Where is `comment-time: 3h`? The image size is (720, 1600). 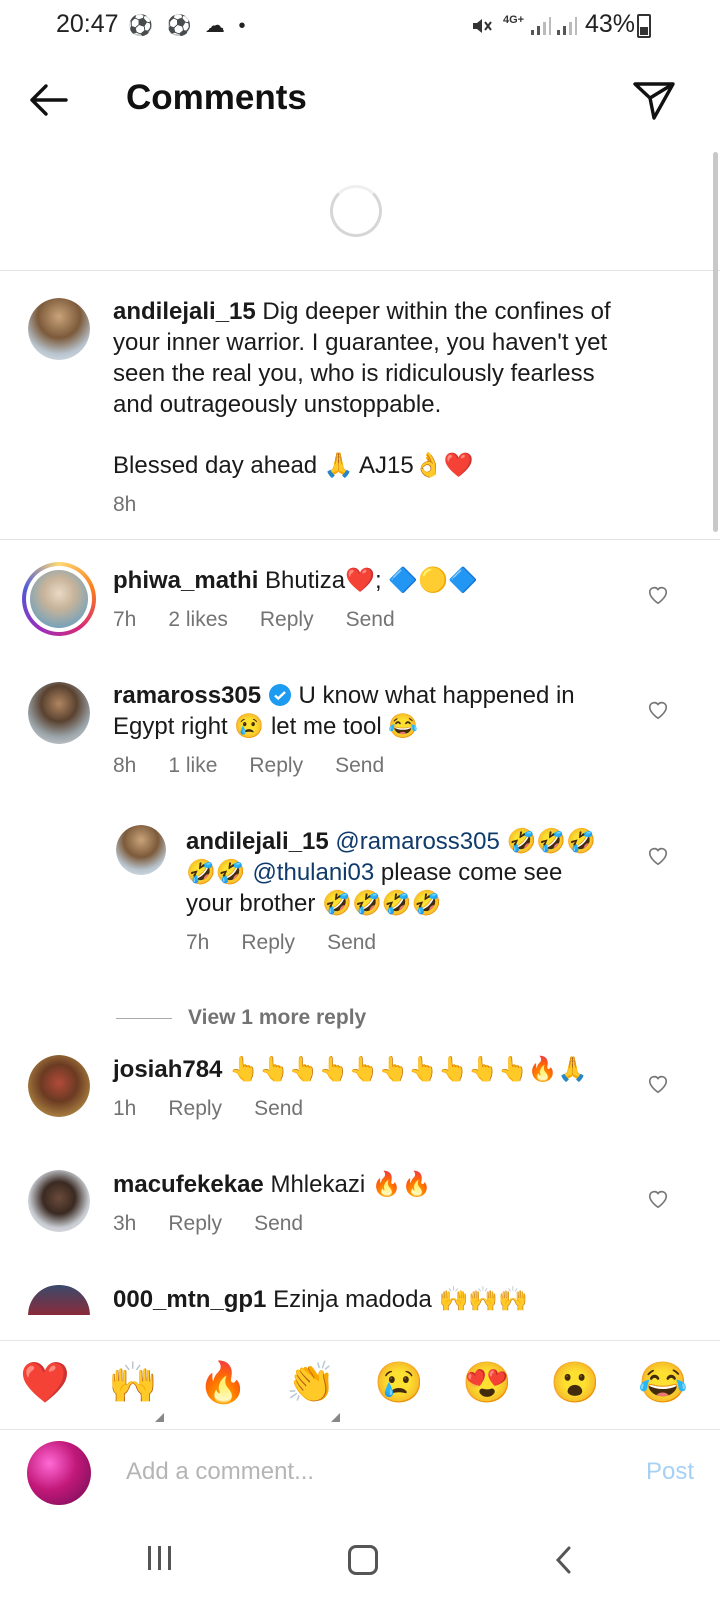
comment-time: 3h is located at coordinates (125, 1223).